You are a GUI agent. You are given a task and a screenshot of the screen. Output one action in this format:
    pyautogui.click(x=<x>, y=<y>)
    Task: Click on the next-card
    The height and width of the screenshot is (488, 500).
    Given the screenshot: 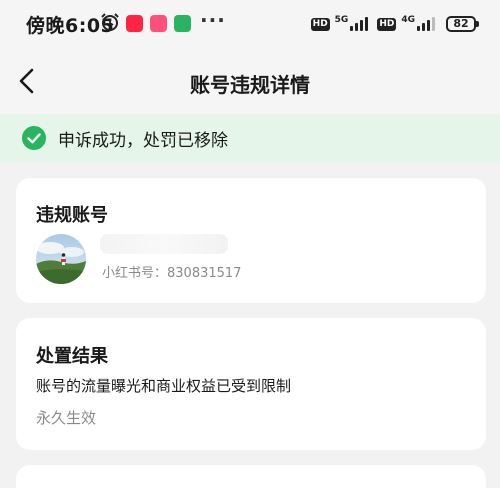 What is the action you would take?
    pyautogui.click(x=251, y=476)
    